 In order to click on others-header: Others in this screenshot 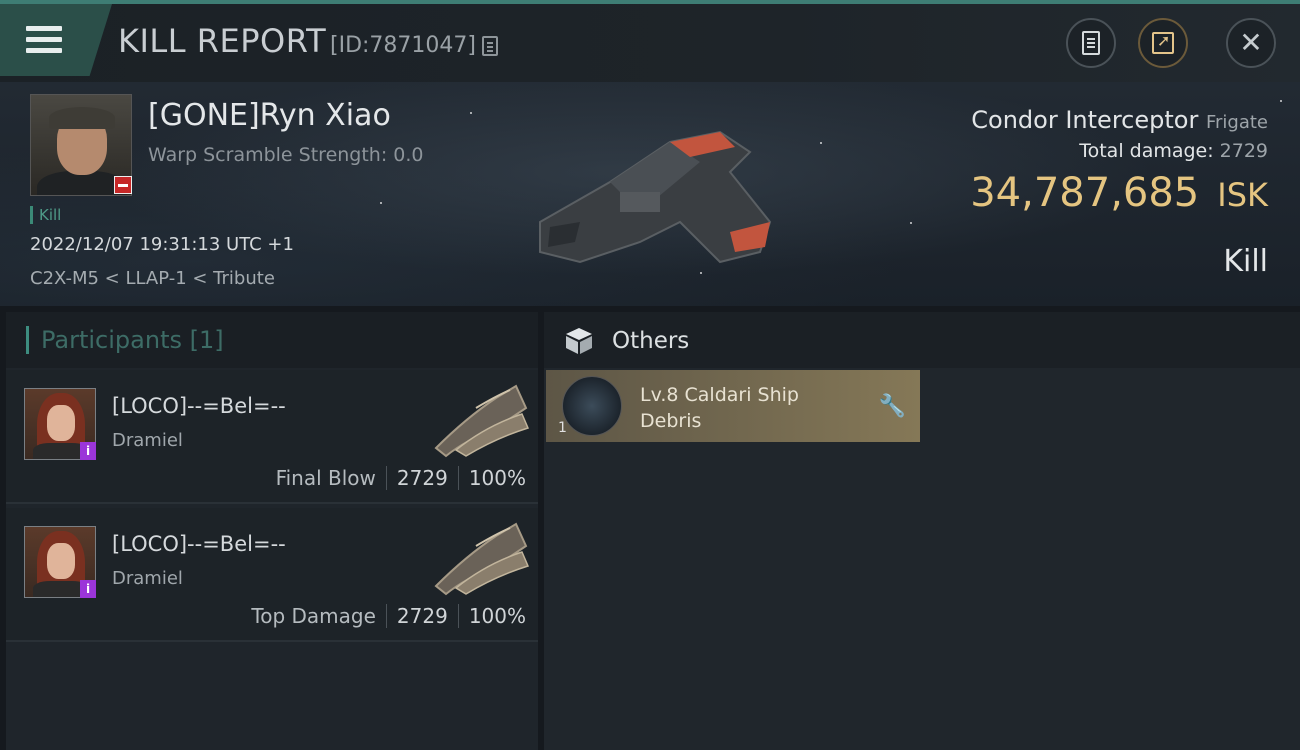, I will do `click(922, 340)`.